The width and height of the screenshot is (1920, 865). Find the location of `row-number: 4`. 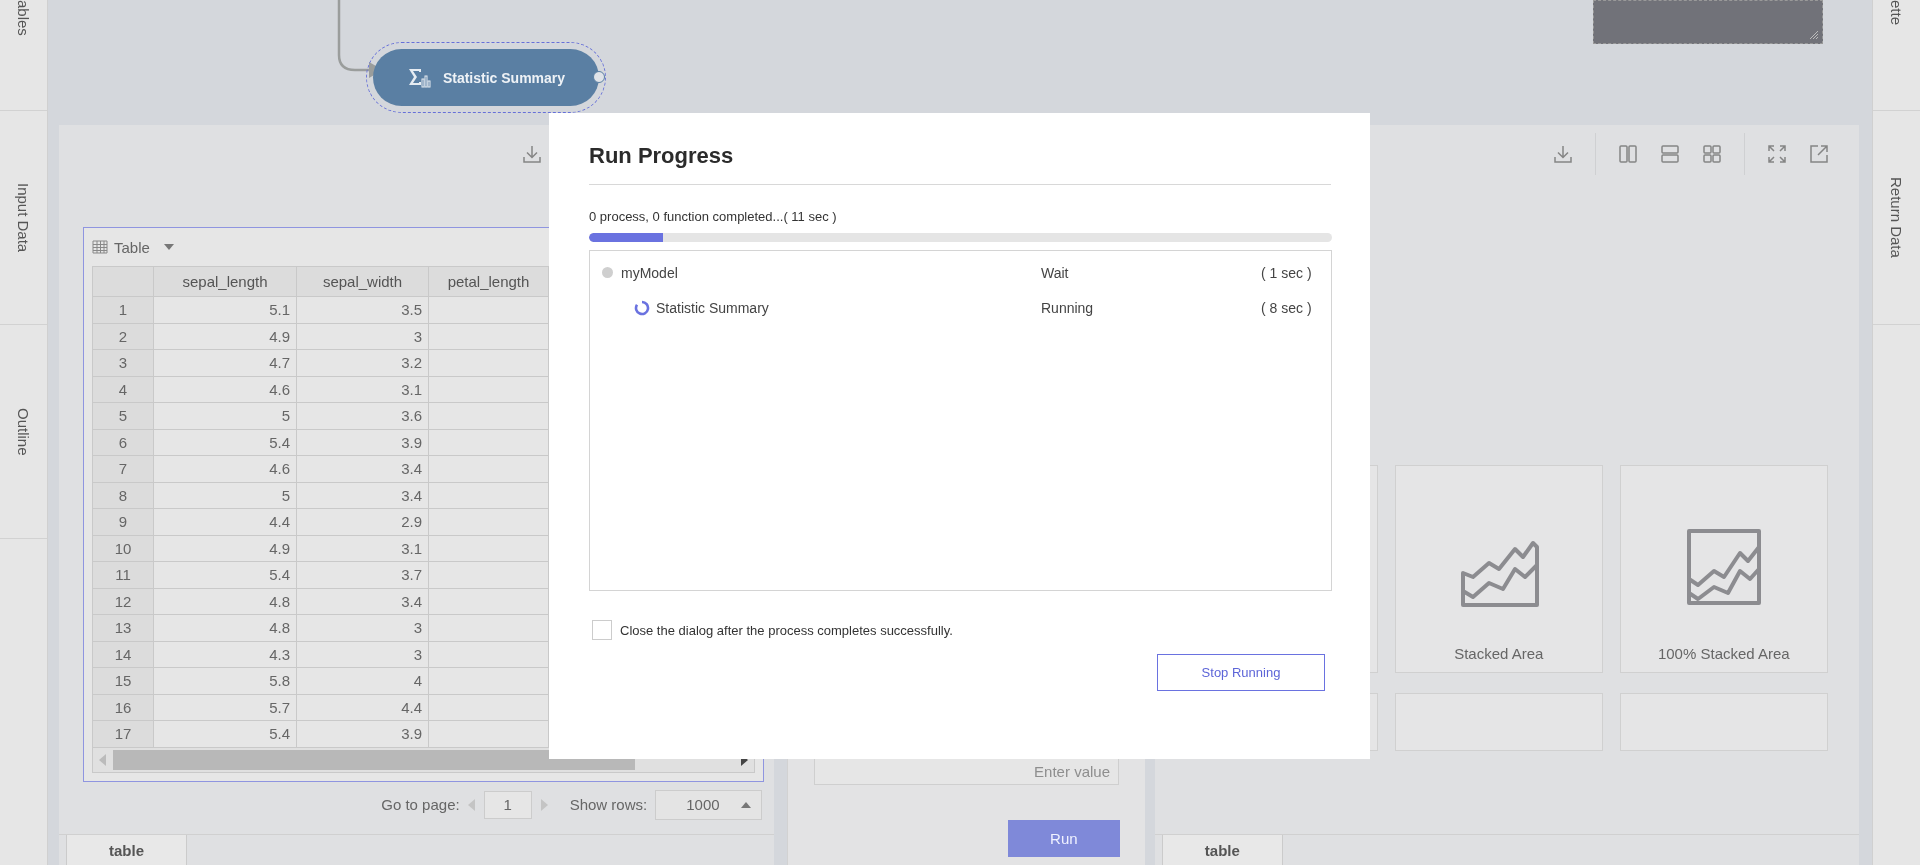

row-number: 4 is located at coordinates (123, 389).